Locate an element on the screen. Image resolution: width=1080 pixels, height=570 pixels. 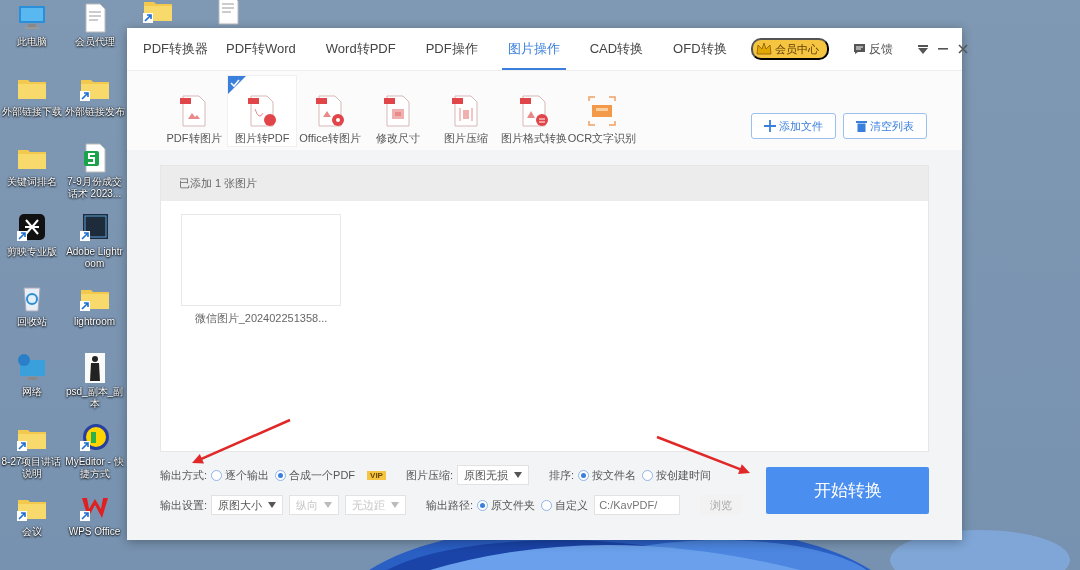
radio-option: 按创建时间 is located at coordinates (677, 475).